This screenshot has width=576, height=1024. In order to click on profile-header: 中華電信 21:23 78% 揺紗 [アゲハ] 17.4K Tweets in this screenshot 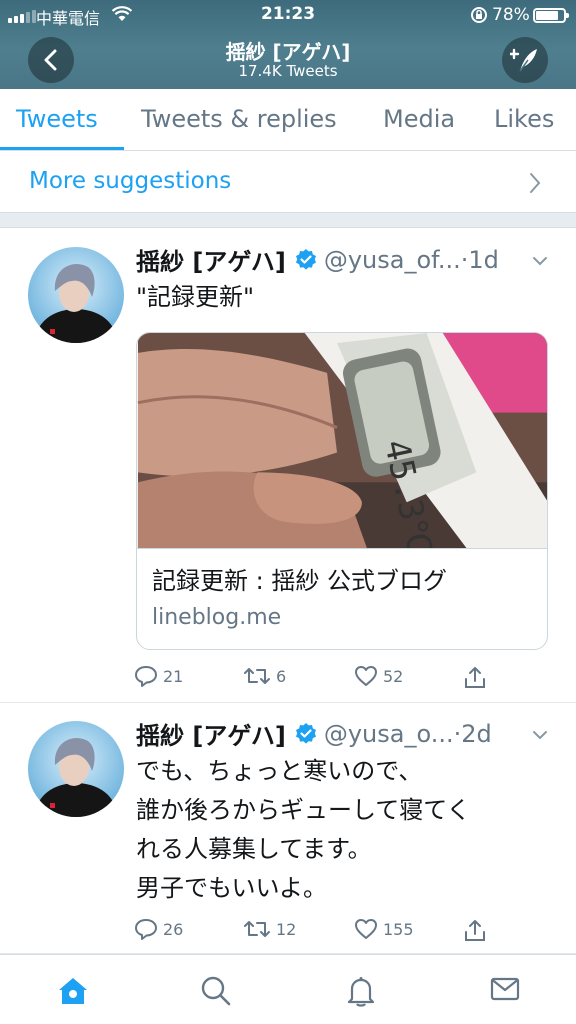, I will do `click(288, 44)`.